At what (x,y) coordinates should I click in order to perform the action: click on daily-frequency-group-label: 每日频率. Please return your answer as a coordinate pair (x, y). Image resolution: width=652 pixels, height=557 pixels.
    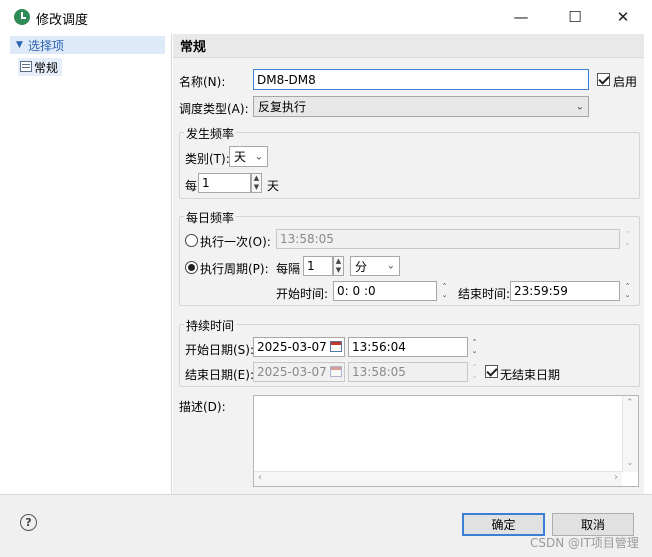
    Looking at the image, I should click on (210, 217).